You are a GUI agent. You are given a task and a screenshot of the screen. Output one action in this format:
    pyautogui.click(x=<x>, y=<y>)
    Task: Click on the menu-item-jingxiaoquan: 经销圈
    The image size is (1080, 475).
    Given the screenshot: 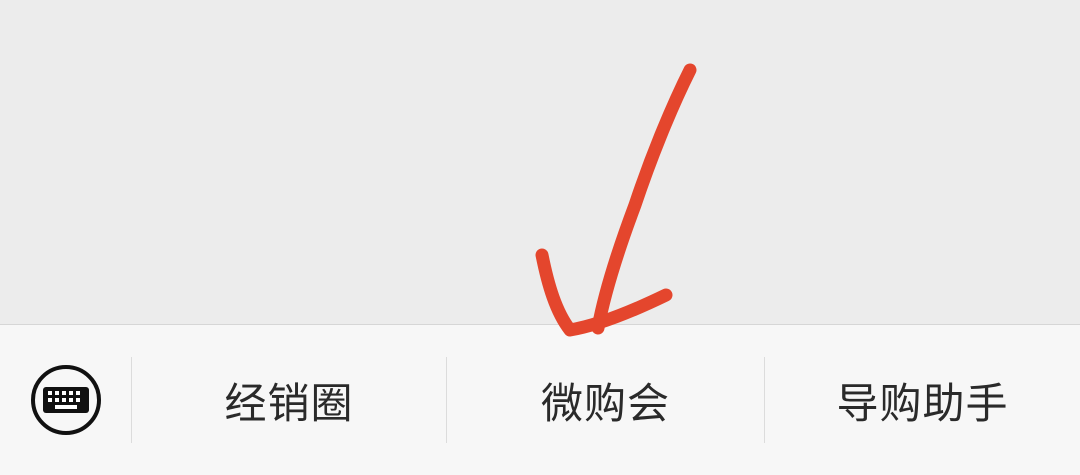 What is the action you would take?
    pyautogui.click(x=289, y=400)
    